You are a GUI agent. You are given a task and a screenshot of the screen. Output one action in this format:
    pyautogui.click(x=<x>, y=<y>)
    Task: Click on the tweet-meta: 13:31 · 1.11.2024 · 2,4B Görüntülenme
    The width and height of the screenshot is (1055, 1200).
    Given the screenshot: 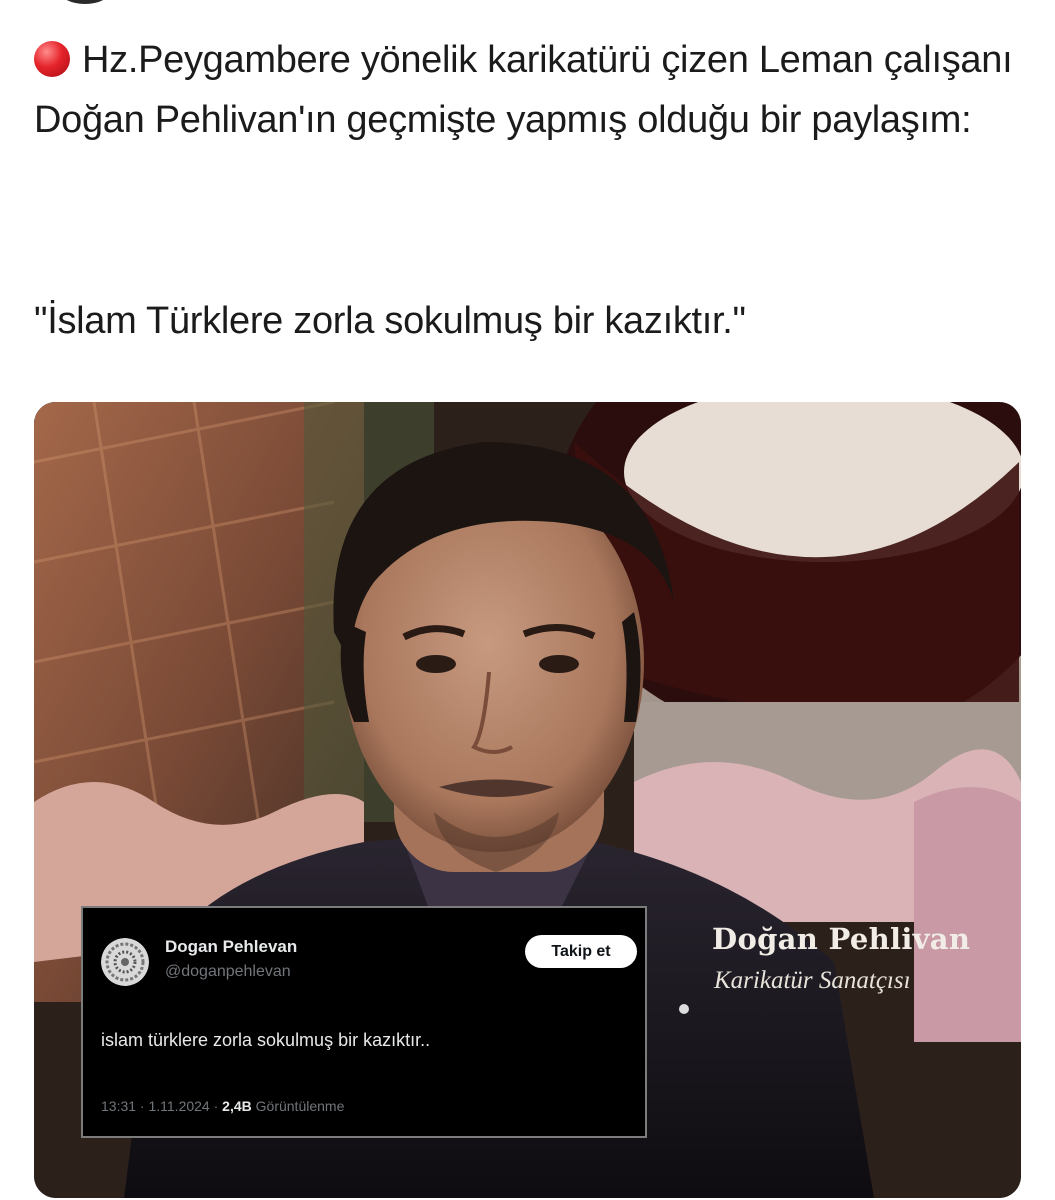 What is the action you would take?
    pyautogui.click(x=222, y=1106)
    